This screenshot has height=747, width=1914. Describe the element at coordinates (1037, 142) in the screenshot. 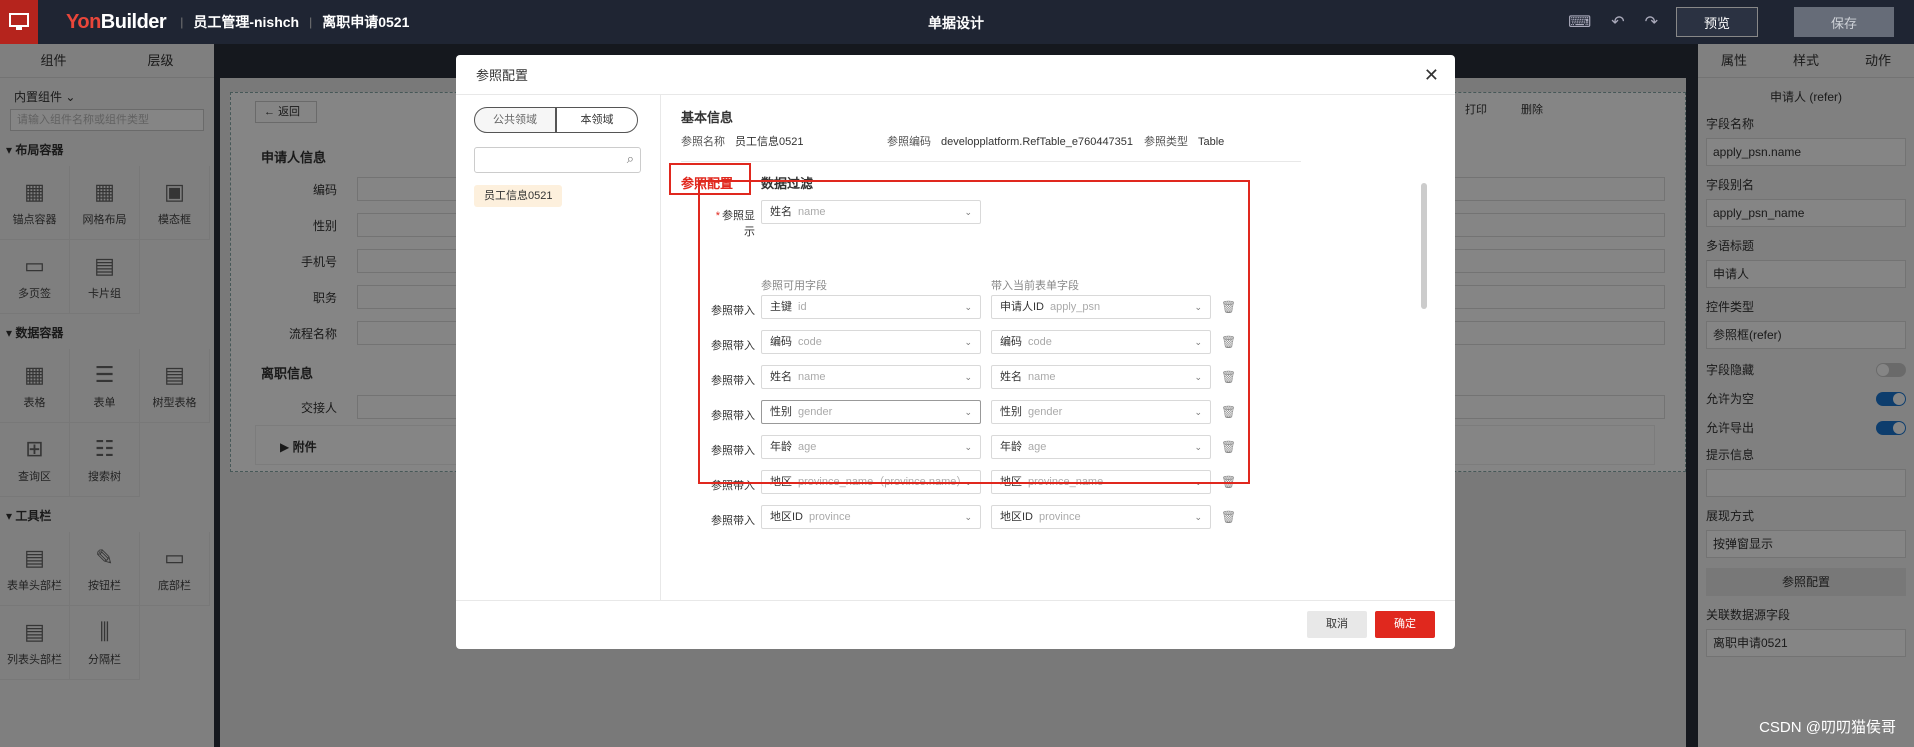

I see `ref-code-value: developplatform.RefTable_e760447351` at that location.